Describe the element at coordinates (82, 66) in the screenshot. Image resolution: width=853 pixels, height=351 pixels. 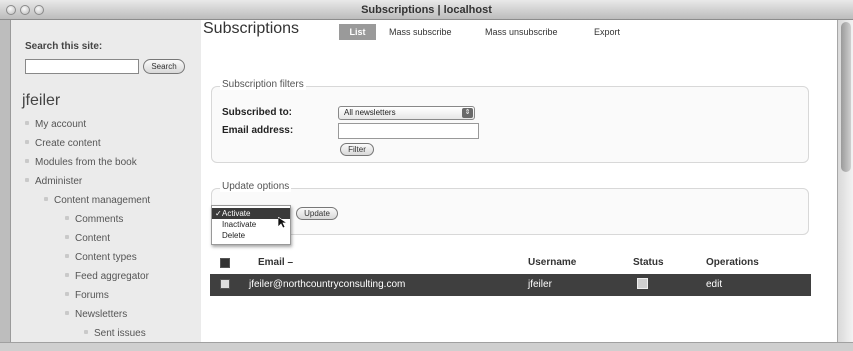
I see `search-input` at that location.